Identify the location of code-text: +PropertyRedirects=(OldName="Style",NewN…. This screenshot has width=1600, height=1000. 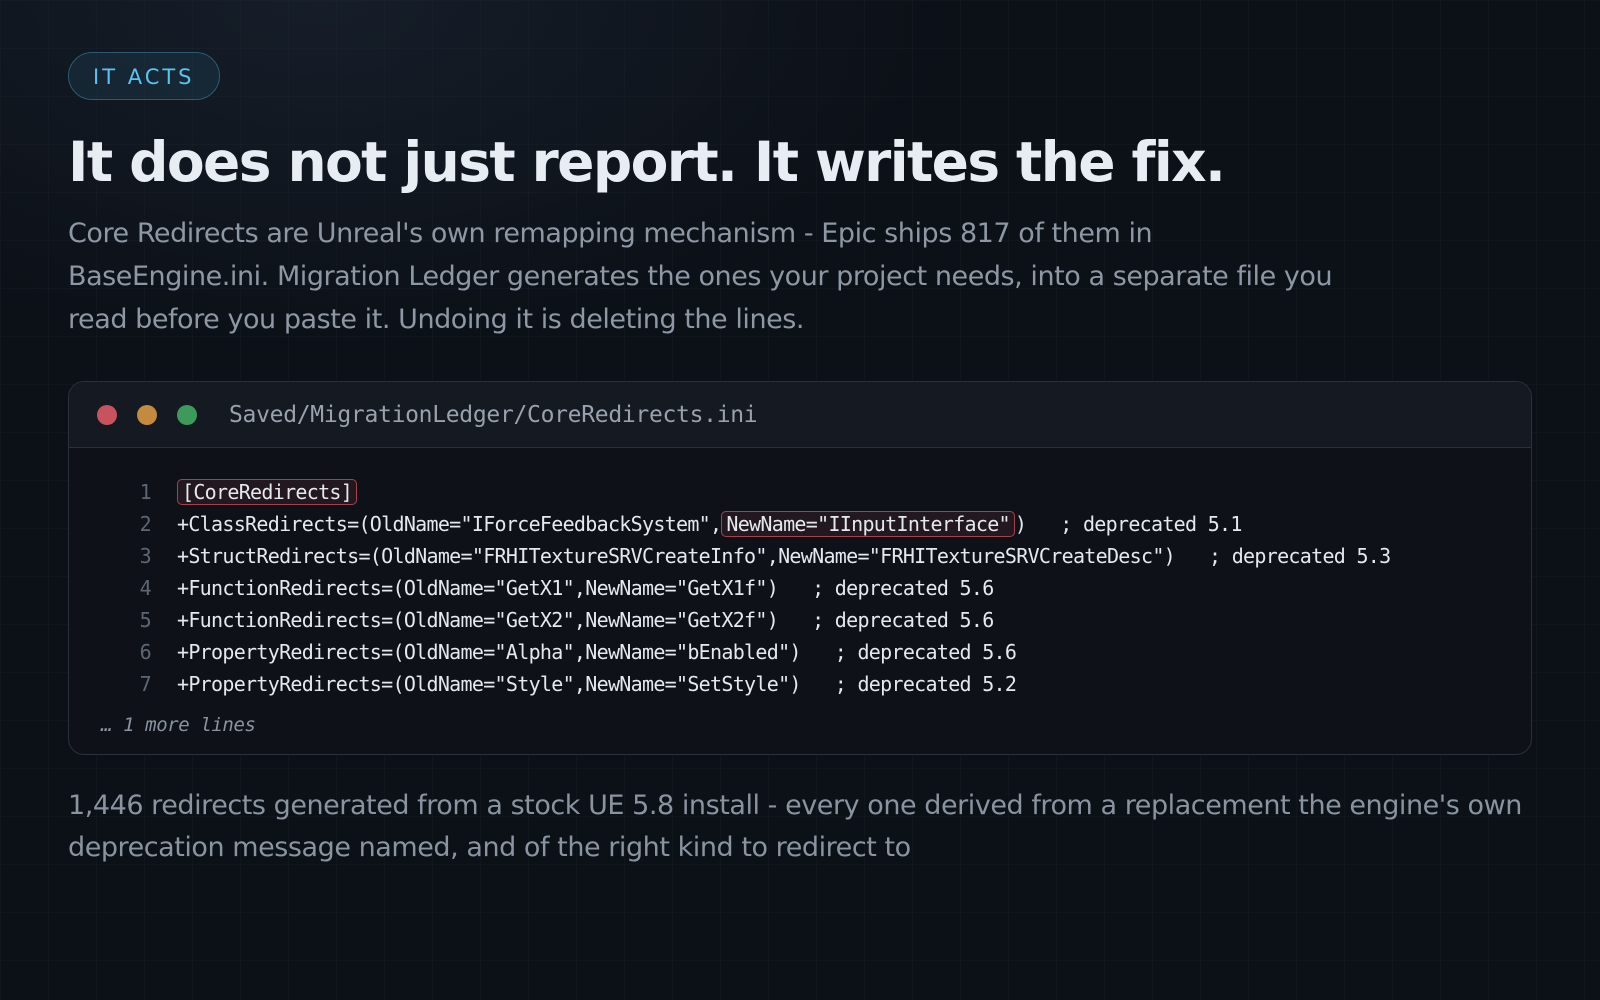
(597, 684).